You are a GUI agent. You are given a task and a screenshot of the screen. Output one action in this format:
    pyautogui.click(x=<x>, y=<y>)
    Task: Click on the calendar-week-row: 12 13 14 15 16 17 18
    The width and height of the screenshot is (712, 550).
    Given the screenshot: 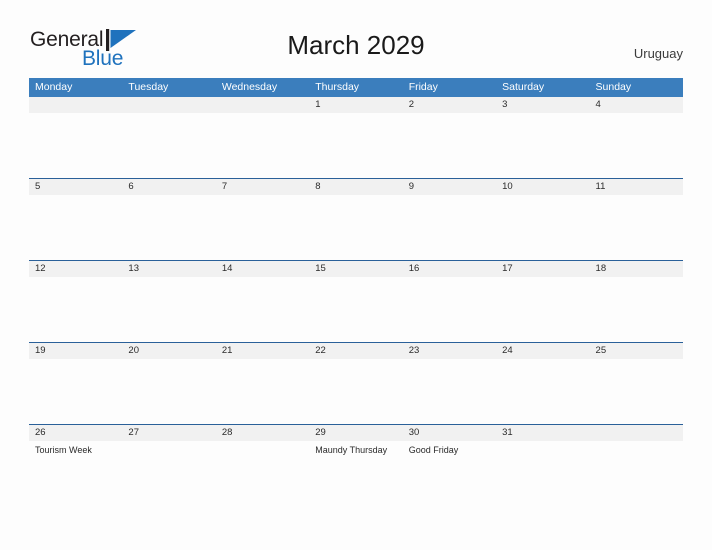 What is the action you would take?
    pyautogui.click(x=356, y=301)
    